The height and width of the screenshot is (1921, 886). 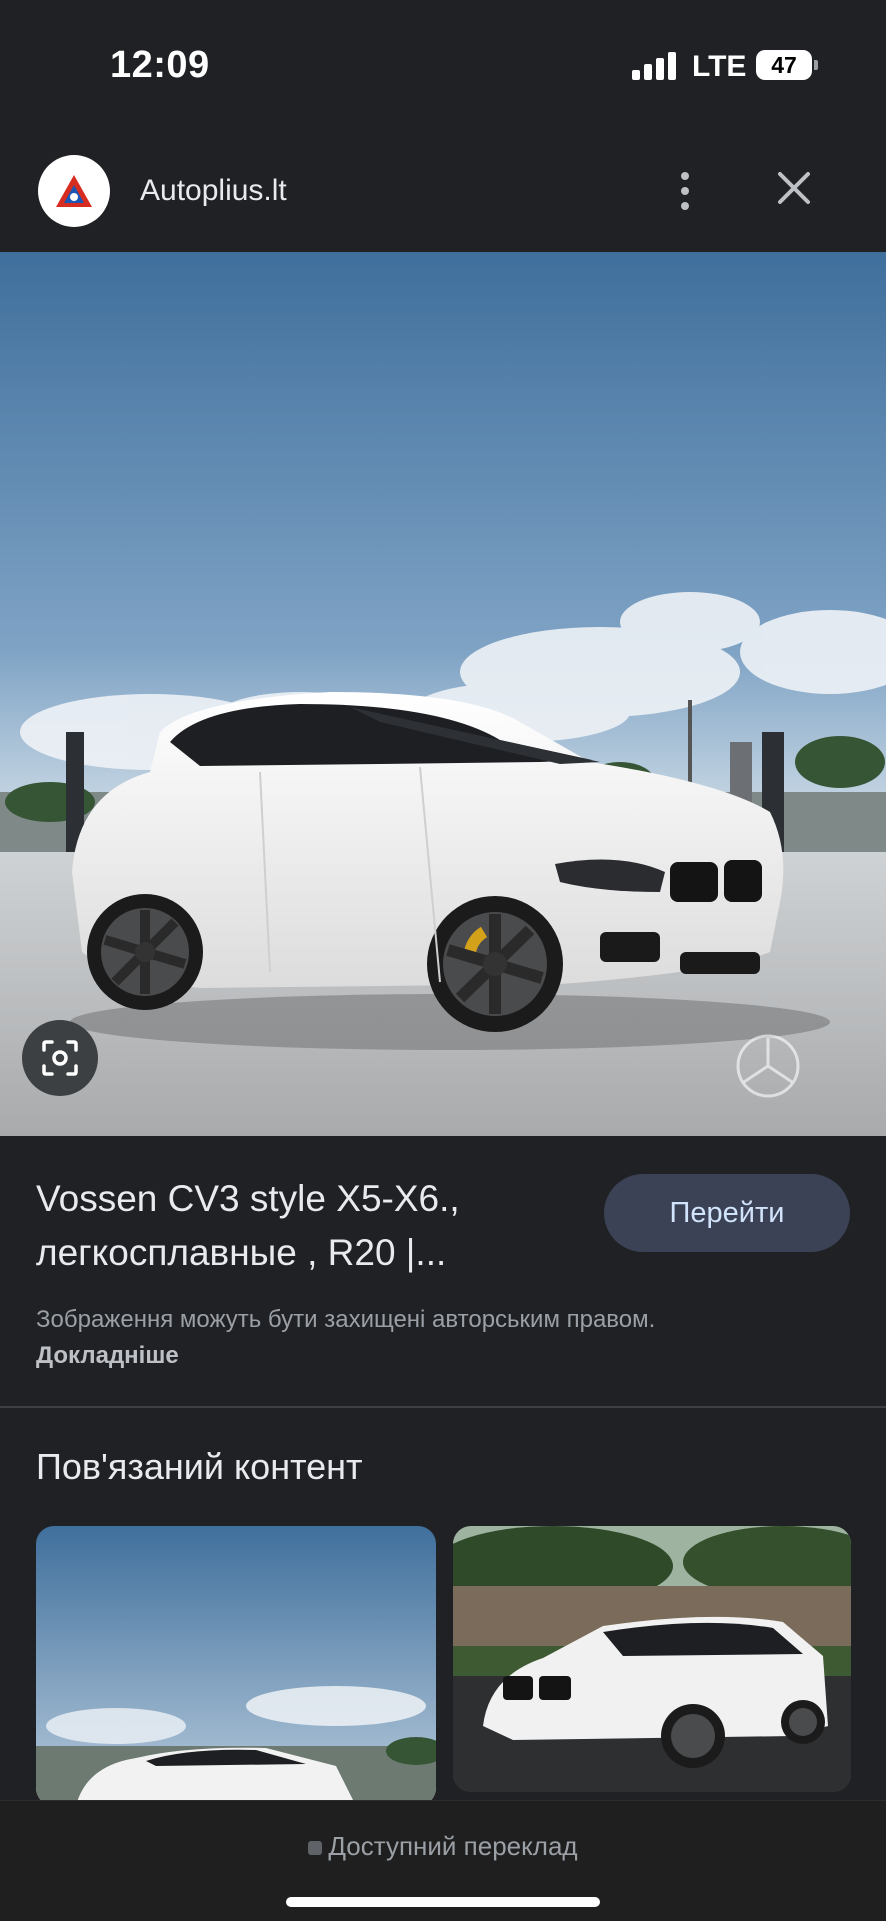 I want to click on bottom-url: Доступний переклад, so click(x=443, y=1846).